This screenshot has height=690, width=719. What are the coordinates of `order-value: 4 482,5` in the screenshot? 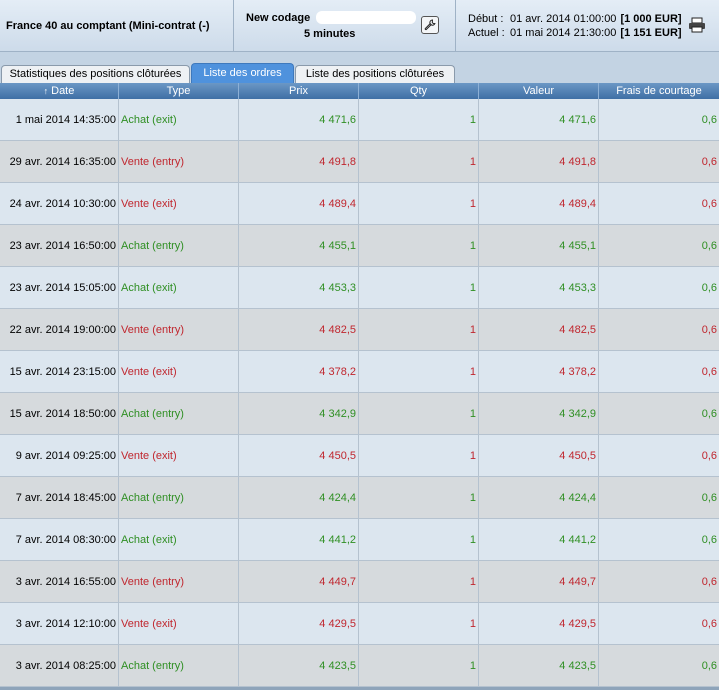 It's located at (539, 330).